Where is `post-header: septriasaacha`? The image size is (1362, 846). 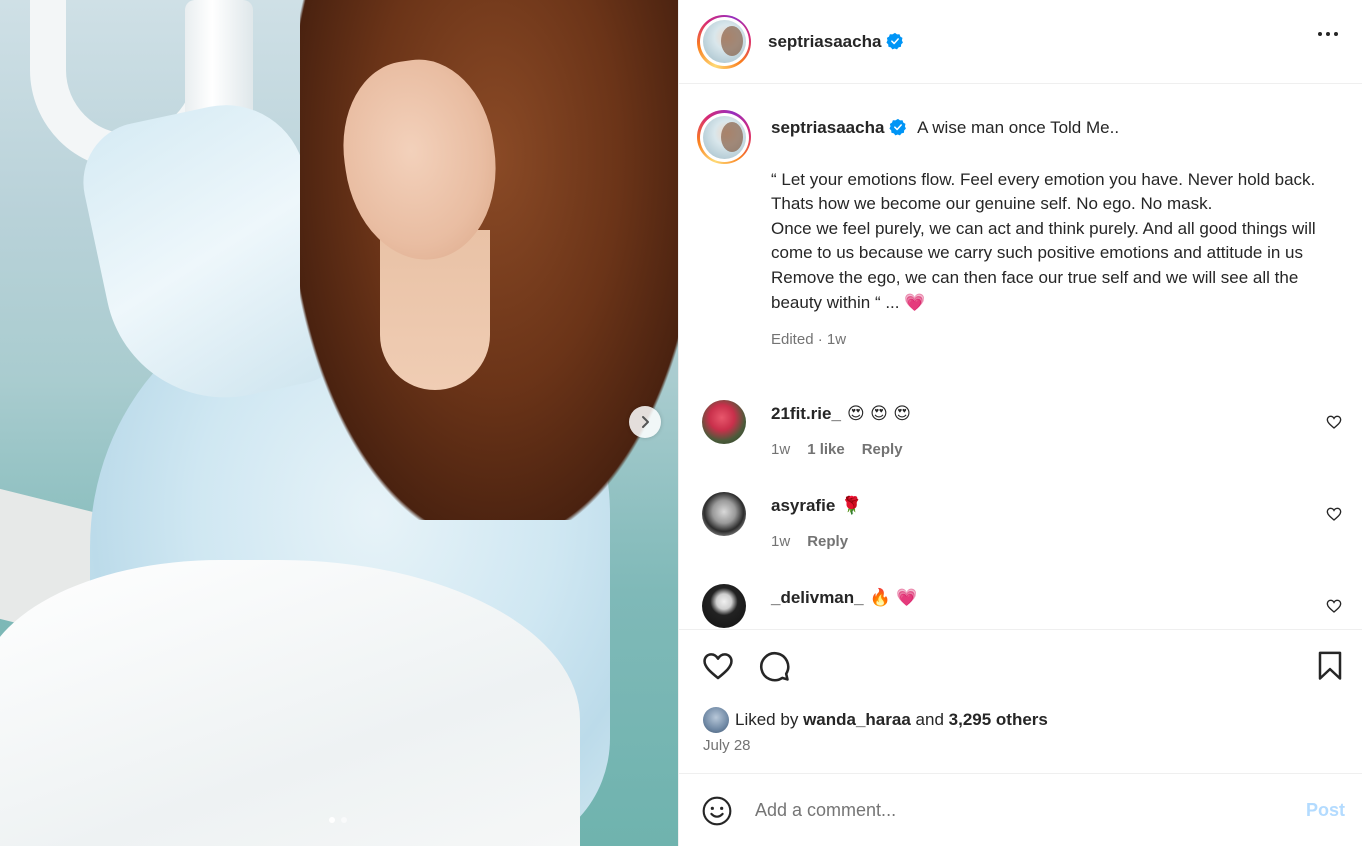 post-header: septriasaacha is located at coordinates (1020, 42).